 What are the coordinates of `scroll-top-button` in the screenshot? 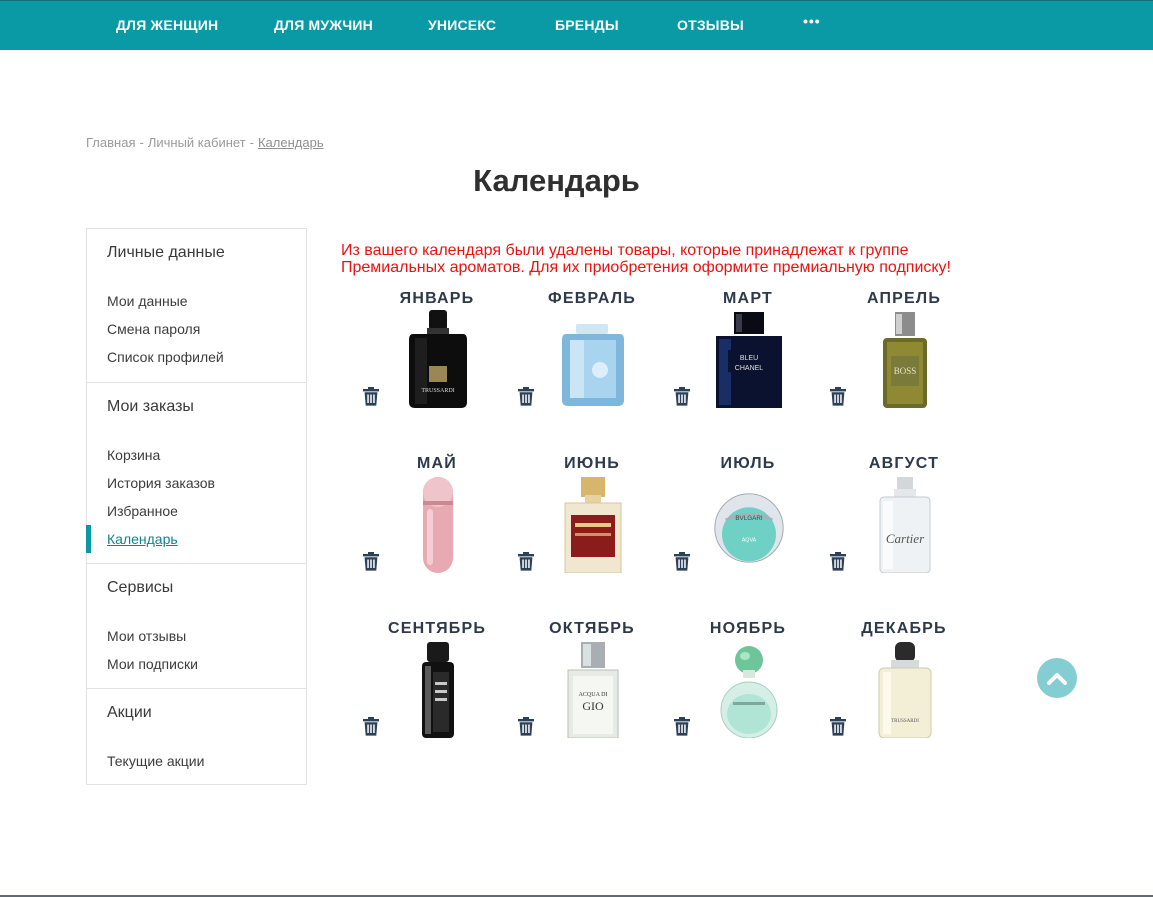 It's located at (1057, 678).